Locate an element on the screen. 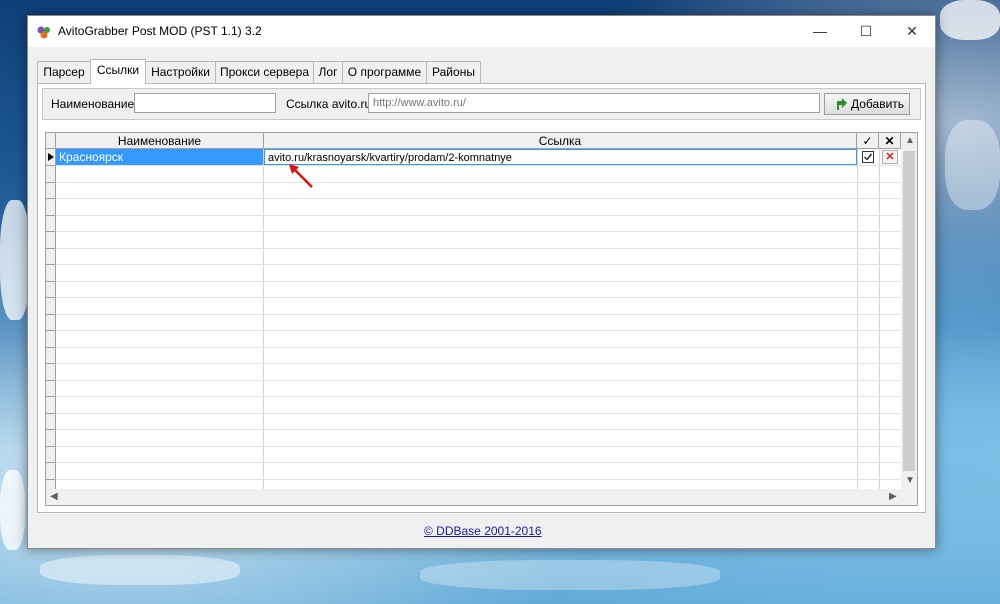  url-input is located at coordinates (594, 103).